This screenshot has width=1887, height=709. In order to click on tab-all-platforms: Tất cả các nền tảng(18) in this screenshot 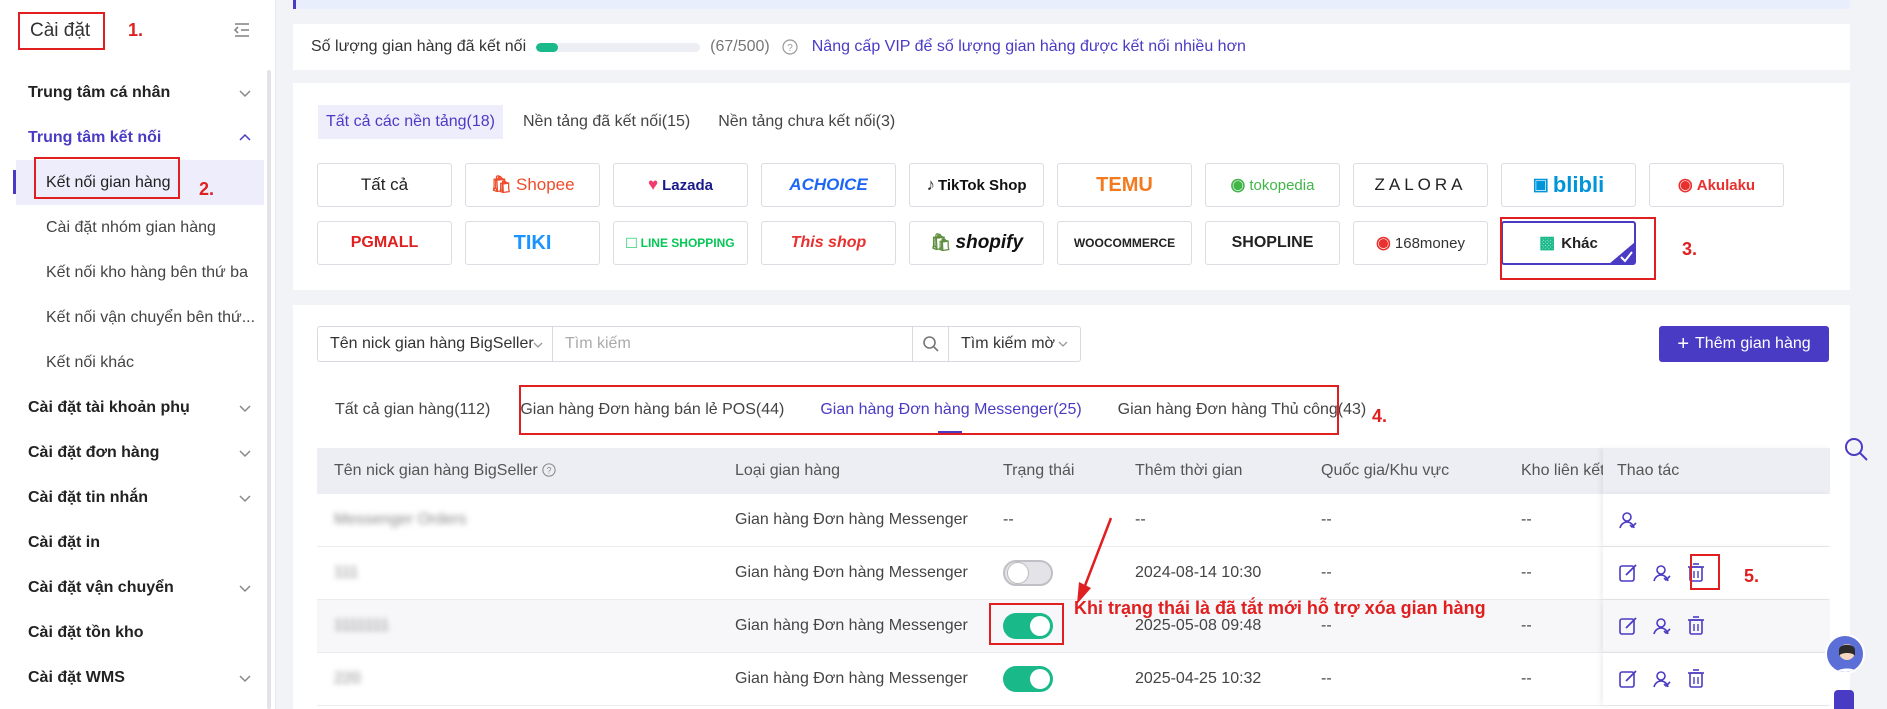, I will do `click(410, 122)`.